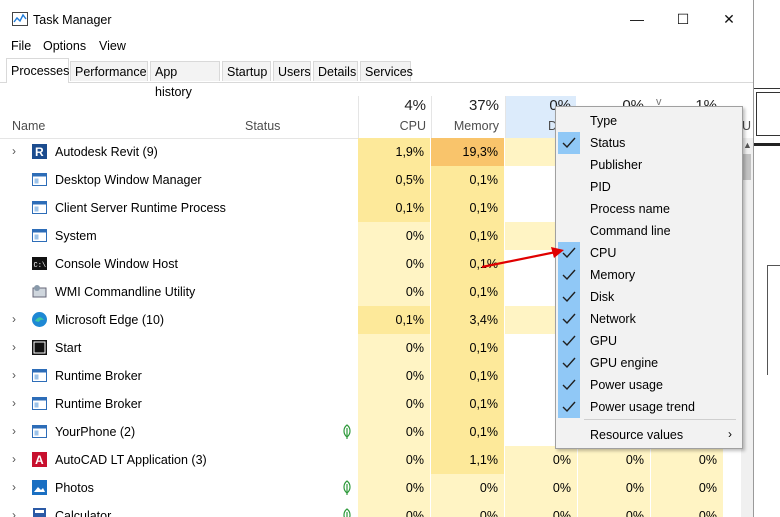 The image size is (780, 517). Describe the element at coordinates (109, 71) in the screenshot. I see `tab-performance: Performance` at that location.